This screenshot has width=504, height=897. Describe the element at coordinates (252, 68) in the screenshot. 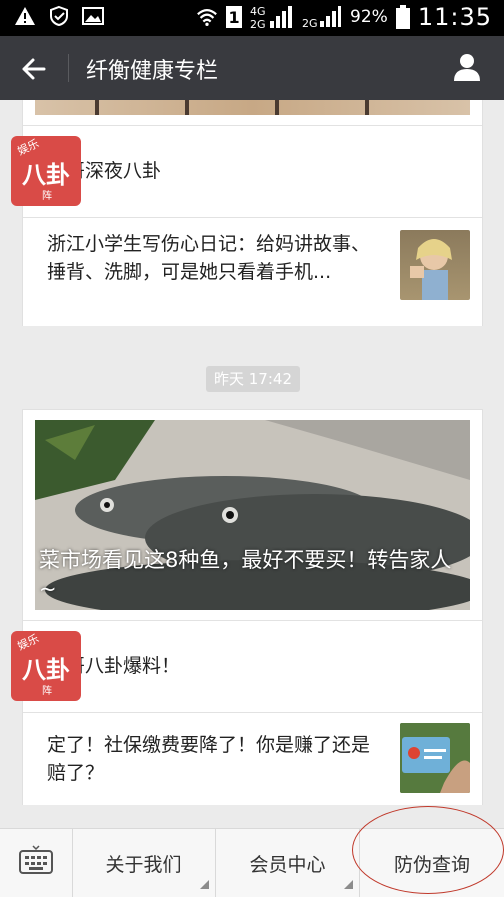

I see `app-bar: 纤衡健康专栏` at that location.